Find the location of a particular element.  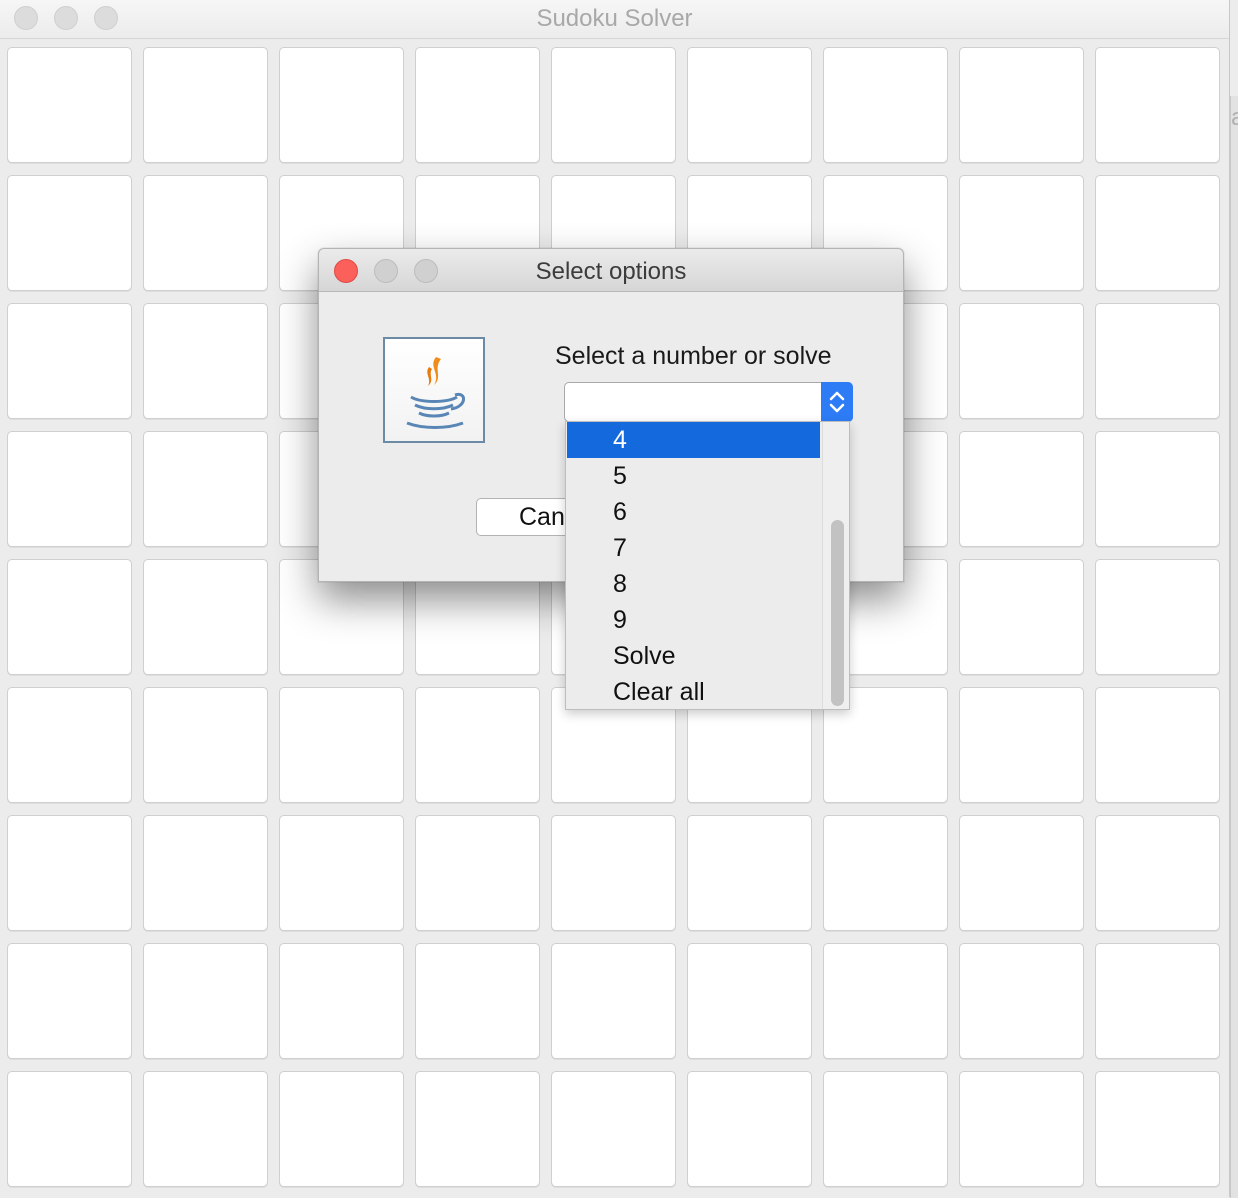

window-titlebar: Sudoku Solver is located at coordinates (614, 19).